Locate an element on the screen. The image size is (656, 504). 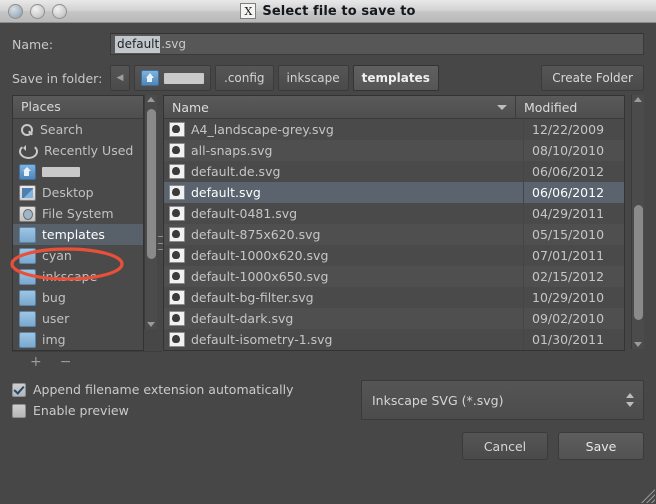
filename-row: Name: default .svg is located at coordinates (328, 44).